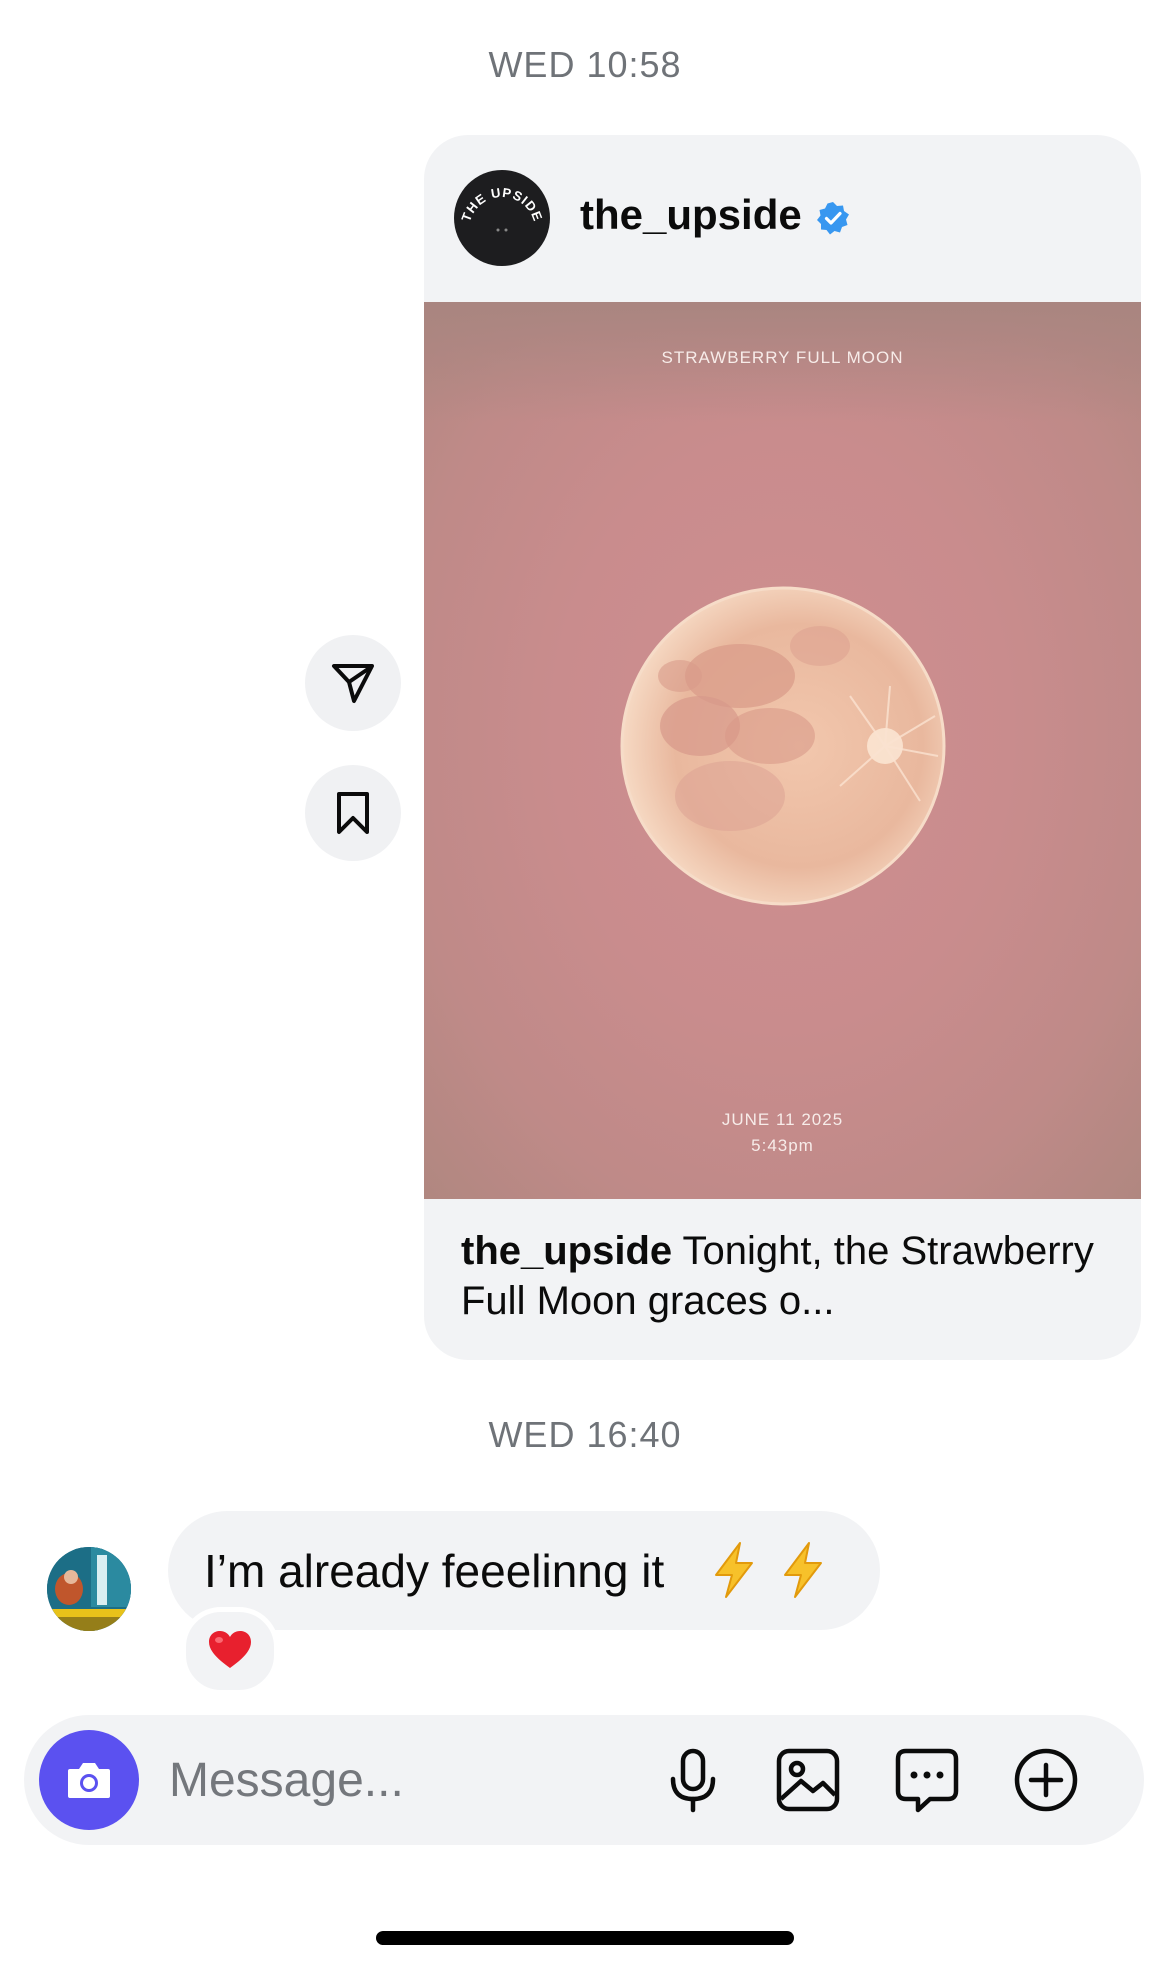 The height and width of the screenshot is (1974, 1170). What do you see at coordinates (1046, 1780) in the screenshot?
I see `add-icon` at bounding box center [1046, 1780].